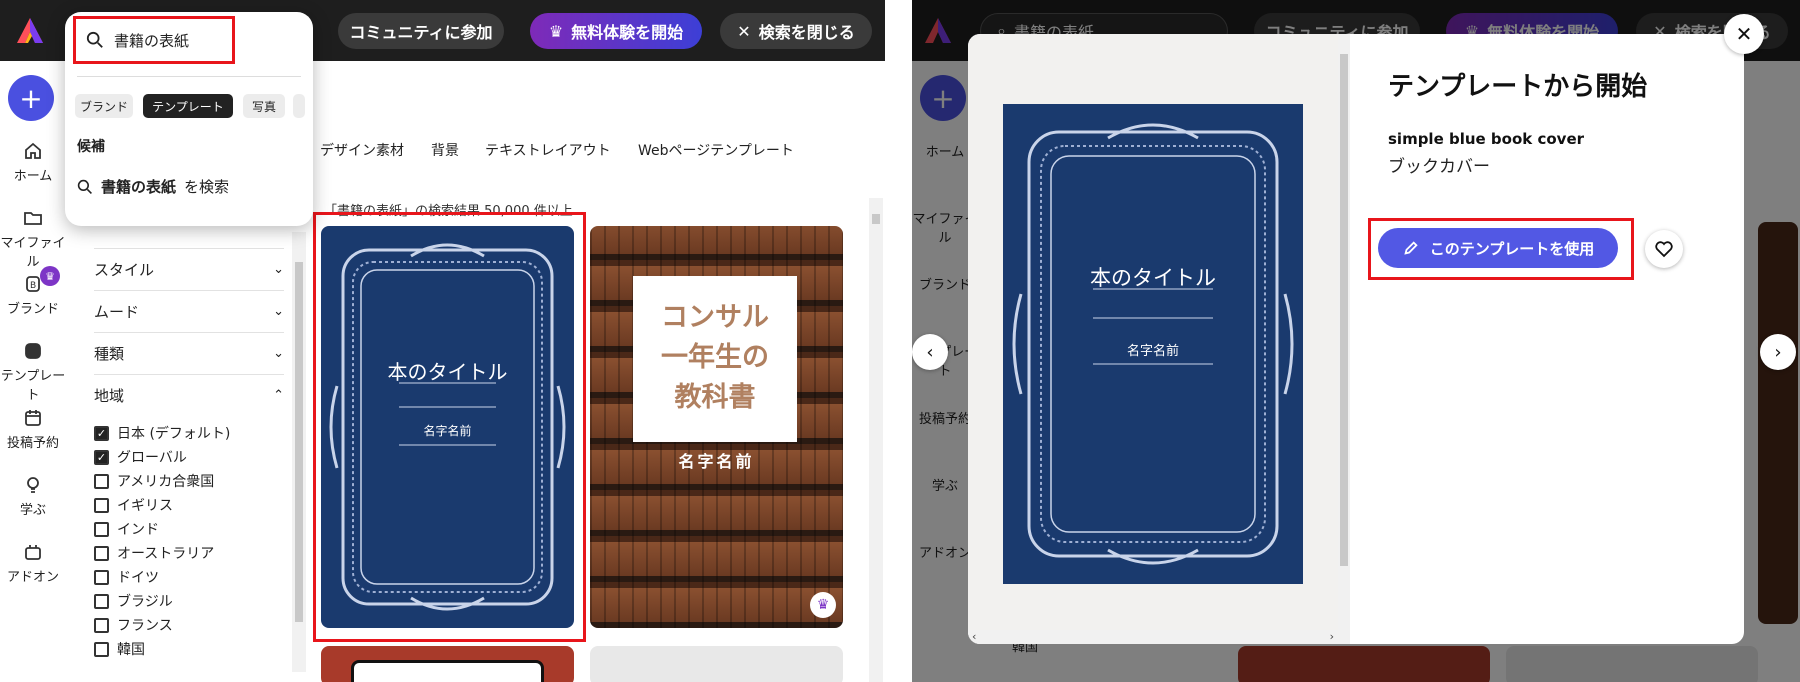 This screenshot has height=682, width=1800. What do you see at coordinates (823, 605) in the screenshot?
I see `premium-crown-icon: ♛` at bounding box center [823, 605].